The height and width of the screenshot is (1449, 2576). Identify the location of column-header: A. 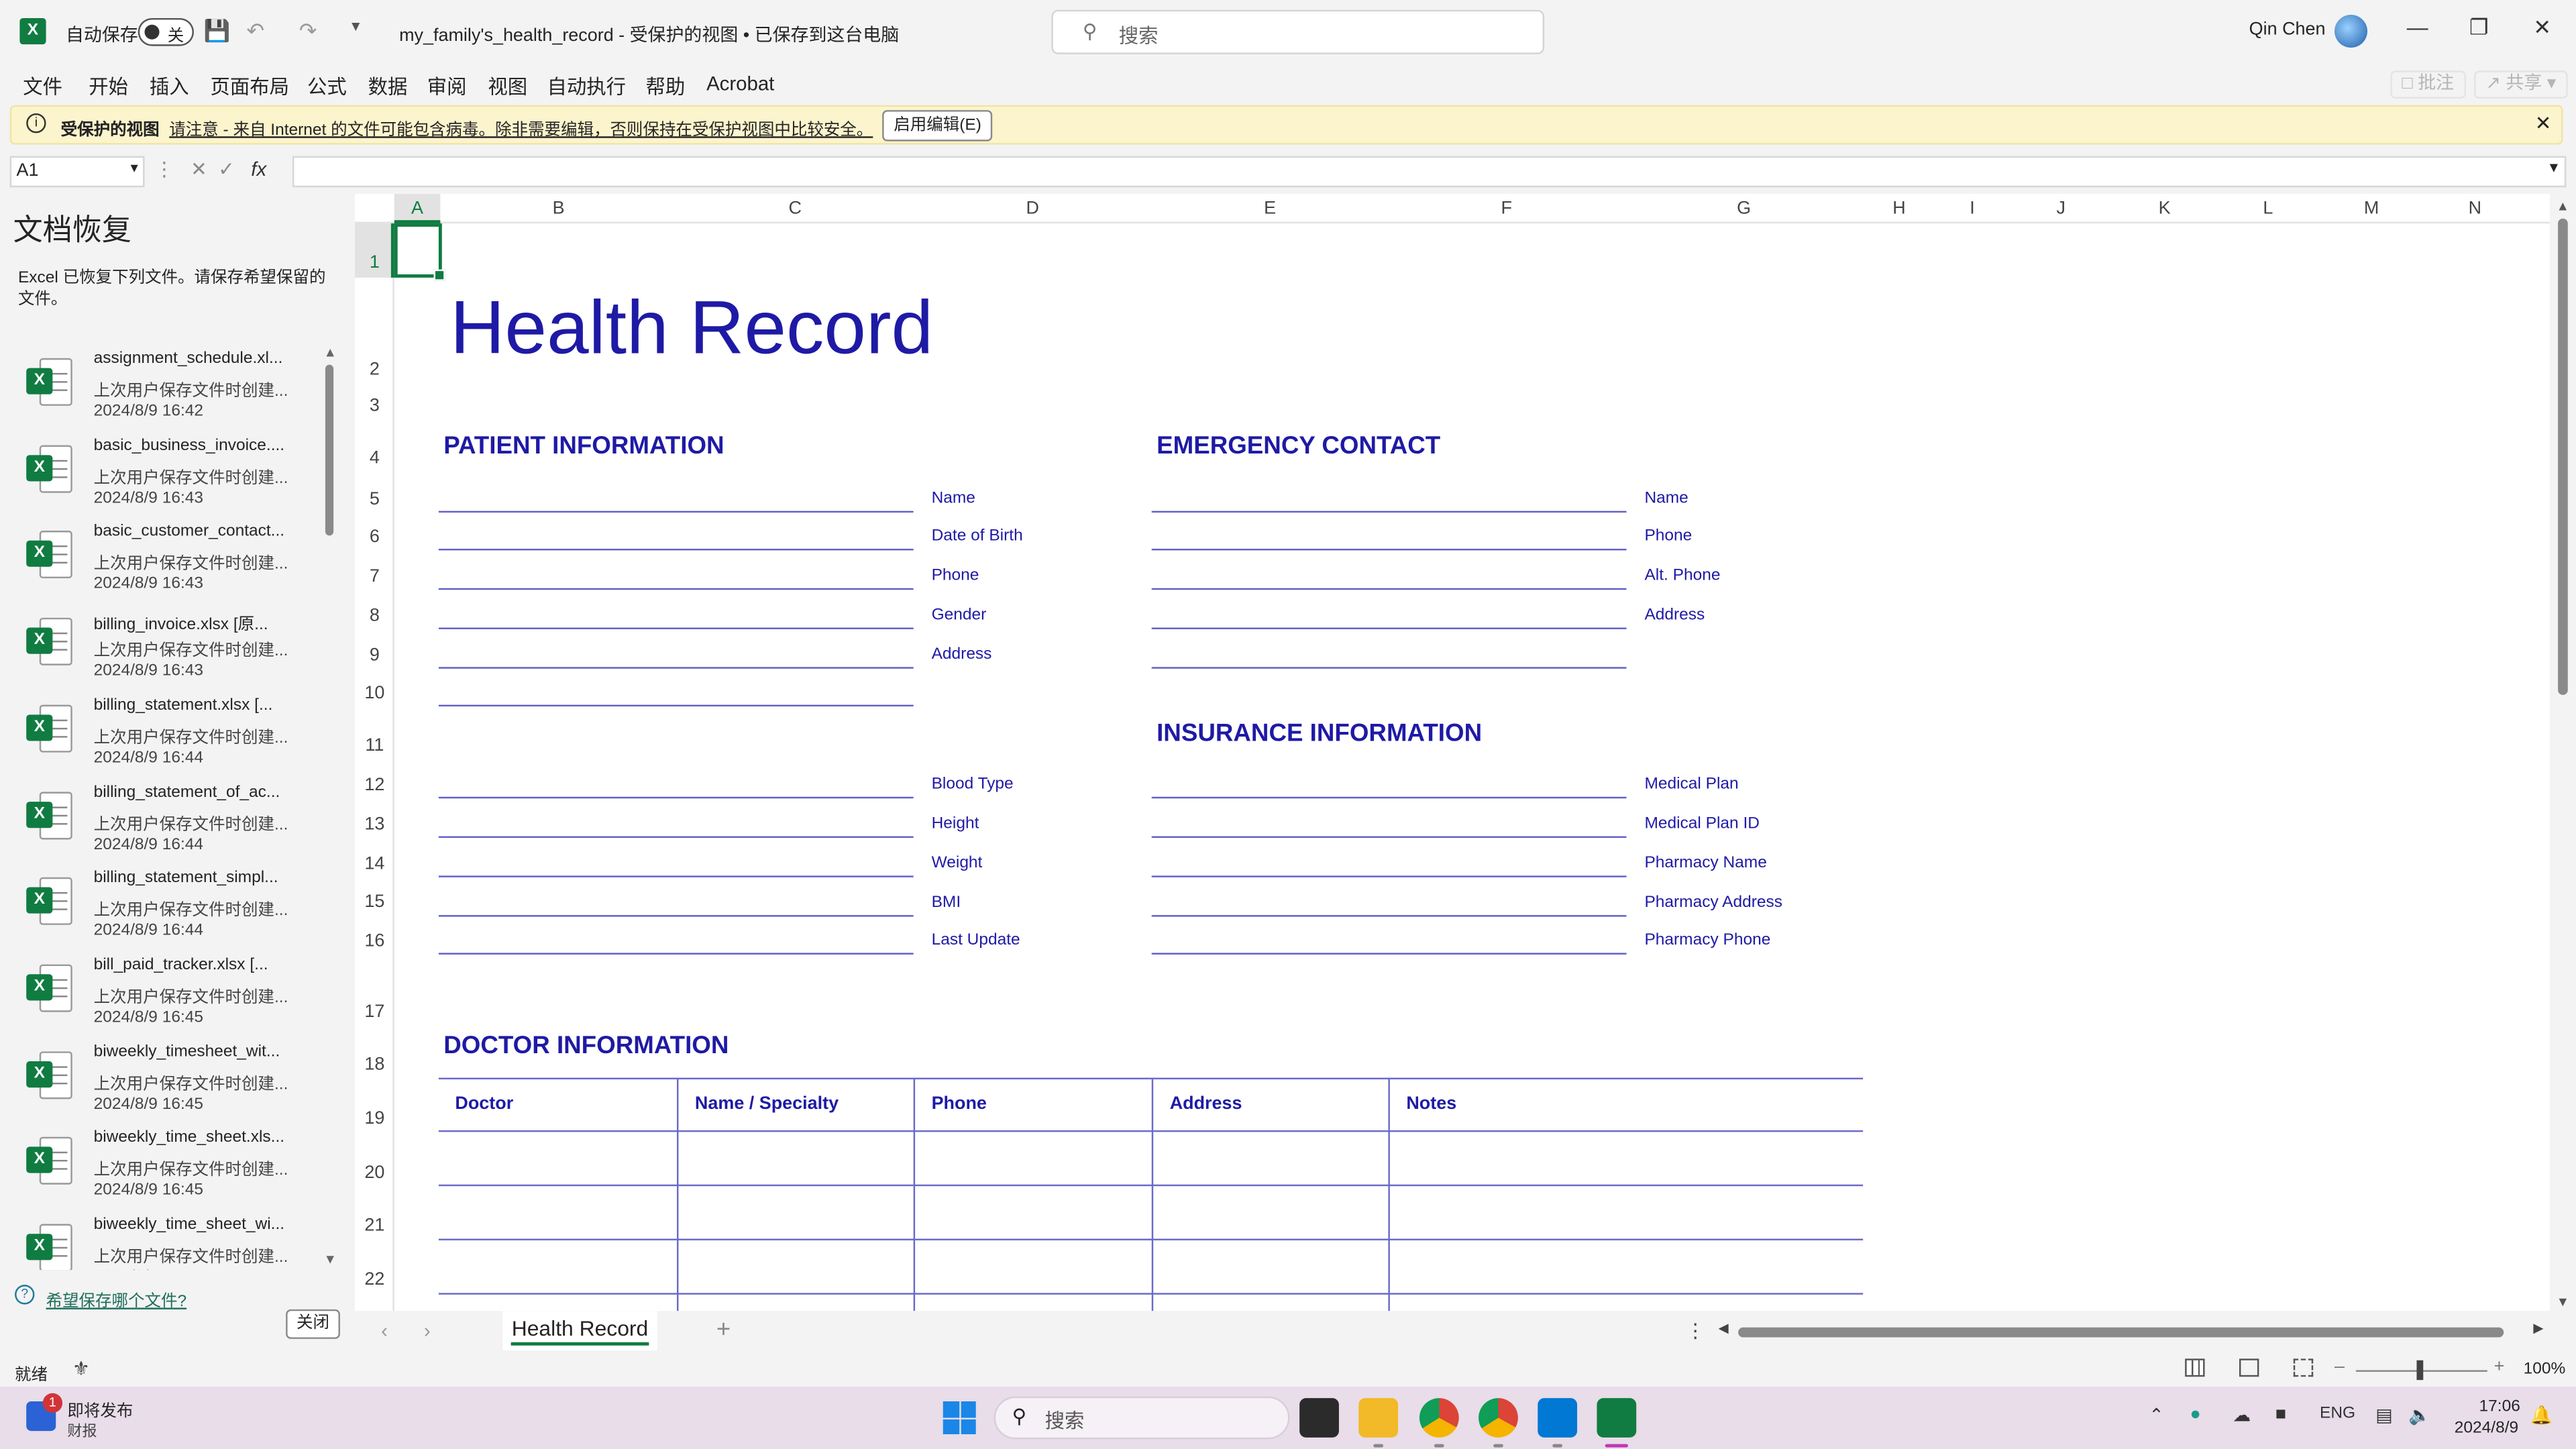
(417, 208).